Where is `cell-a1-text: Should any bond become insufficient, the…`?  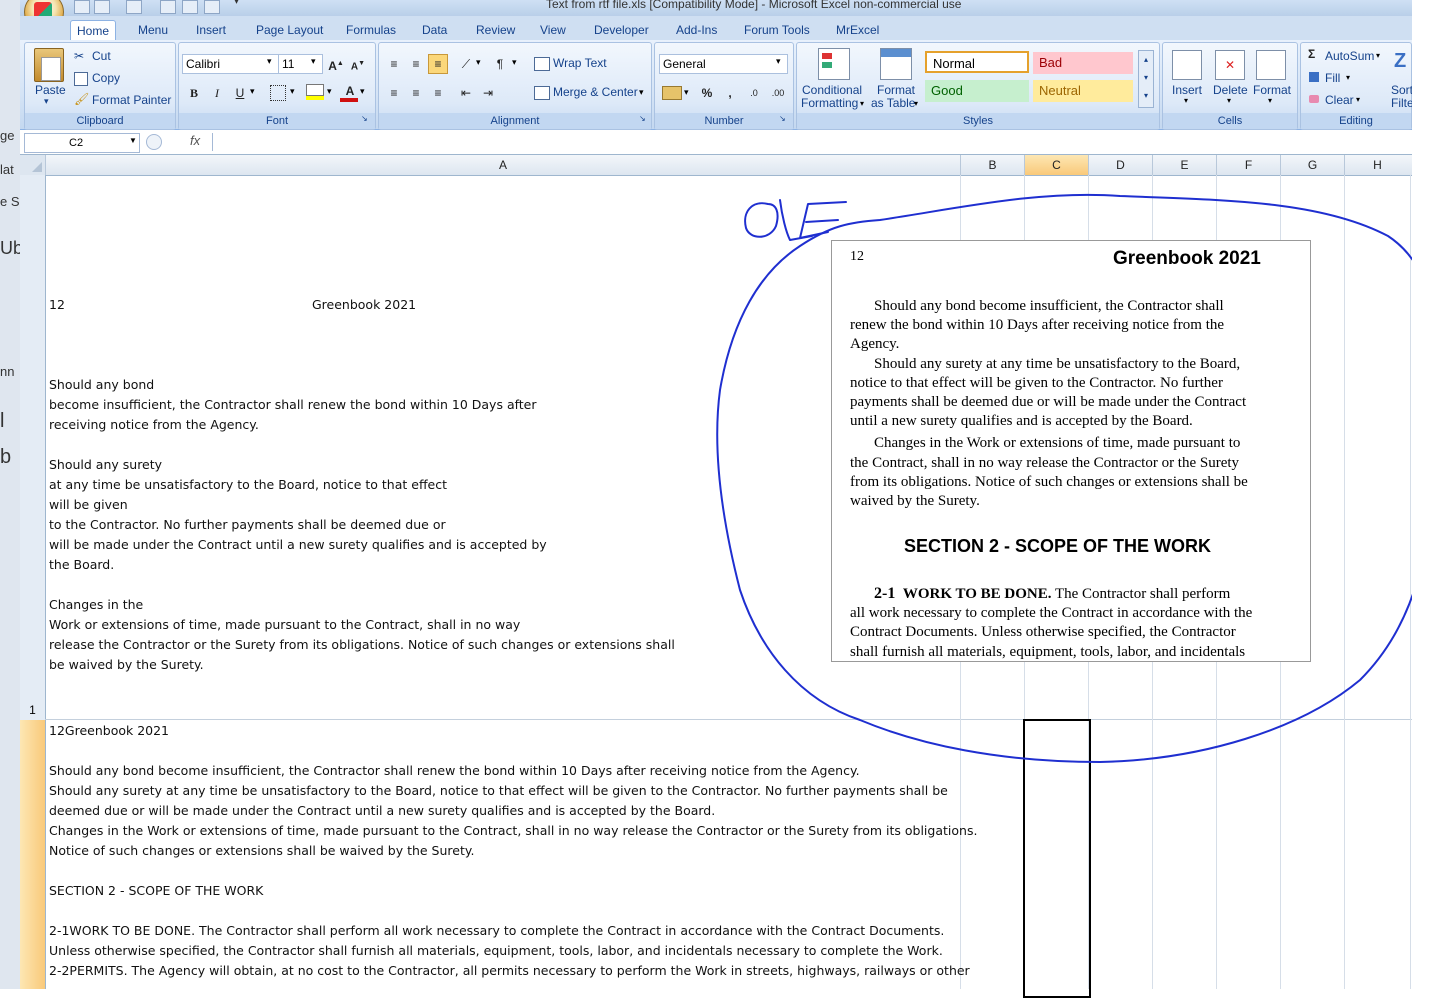 cell-a1-text: Should any bond become insufficient, the… is located at coordinates (362, 525).